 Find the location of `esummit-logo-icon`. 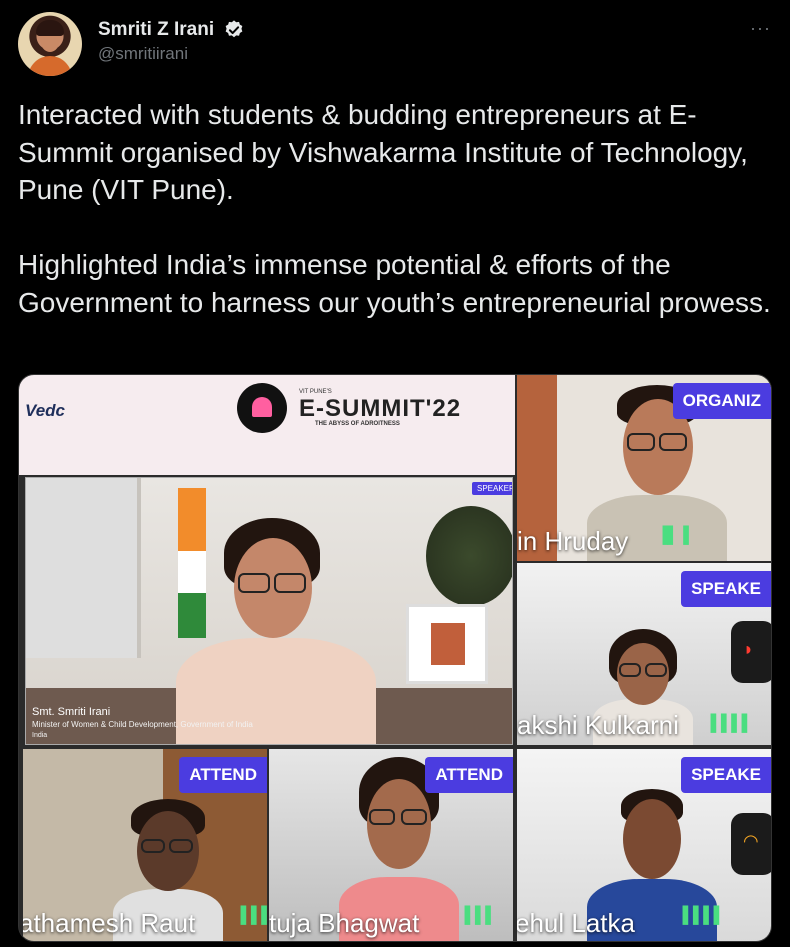

esummit-logo-icon is located at coordinates (262, 408).